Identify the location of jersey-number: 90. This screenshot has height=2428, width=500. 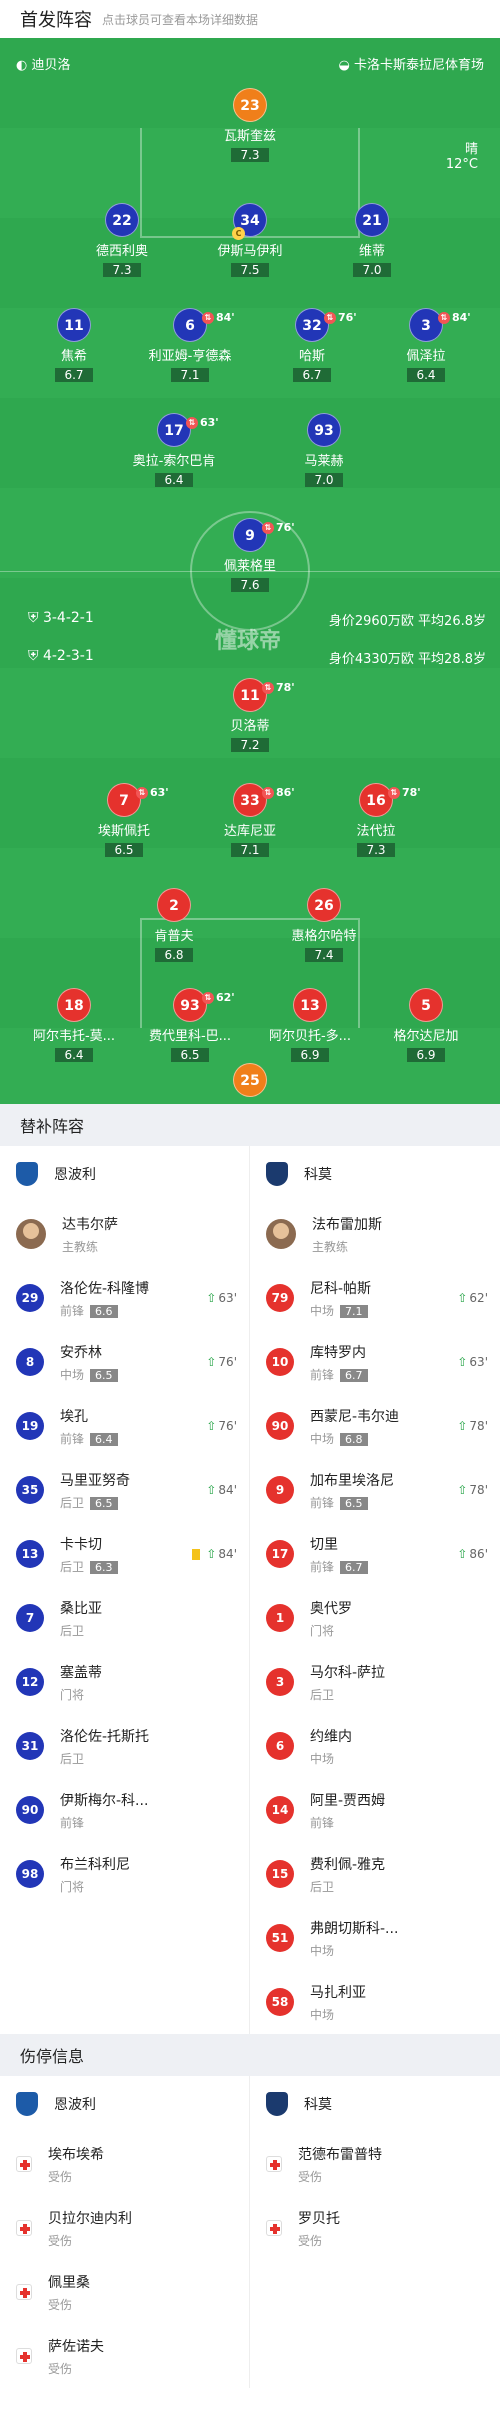
(280, 1426).